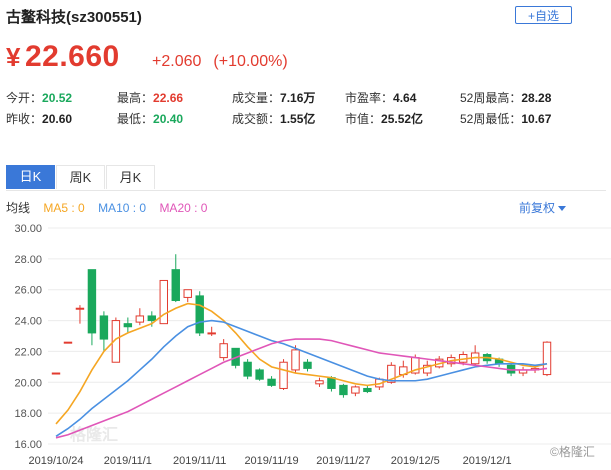  What do you see at coordinates (135, 98) in the screenshot?
I see `stat-label: 最高：` at bounding box center [135, 98].